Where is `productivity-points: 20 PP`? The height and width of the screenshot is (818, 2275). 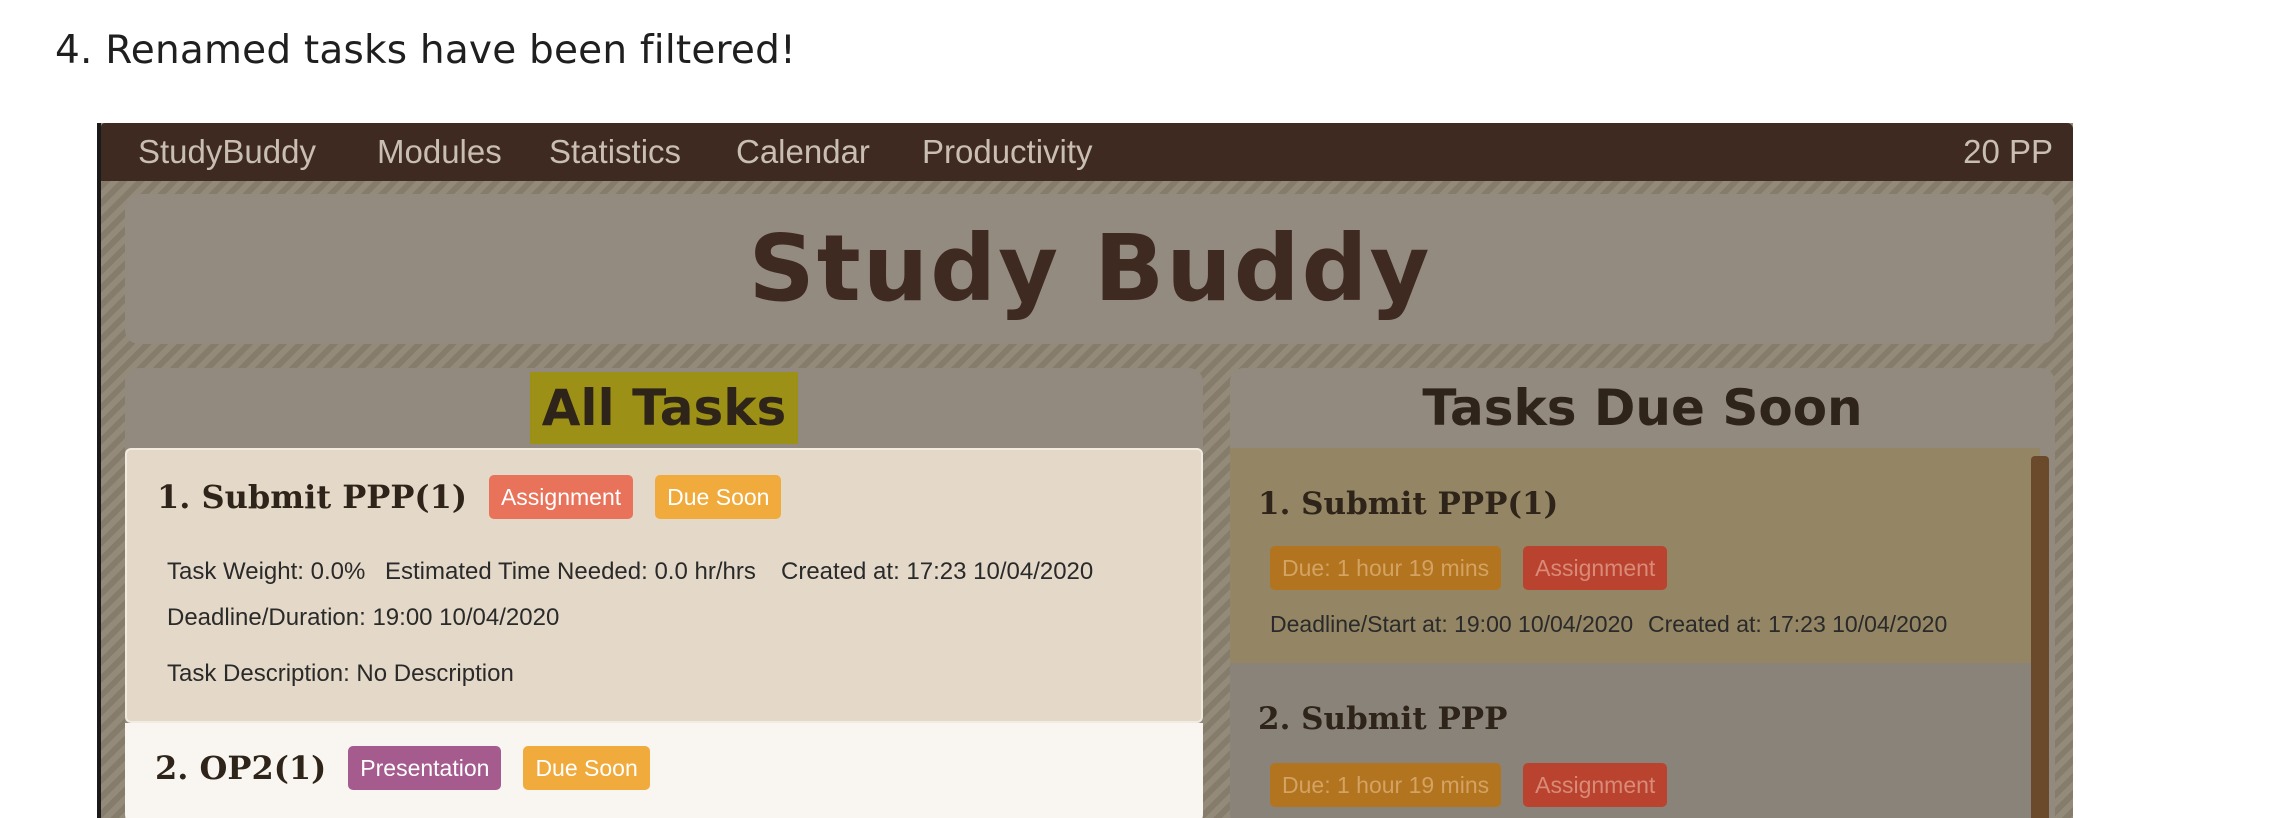 productivity-points: 20 PP is located at coordinates (2008, 151).